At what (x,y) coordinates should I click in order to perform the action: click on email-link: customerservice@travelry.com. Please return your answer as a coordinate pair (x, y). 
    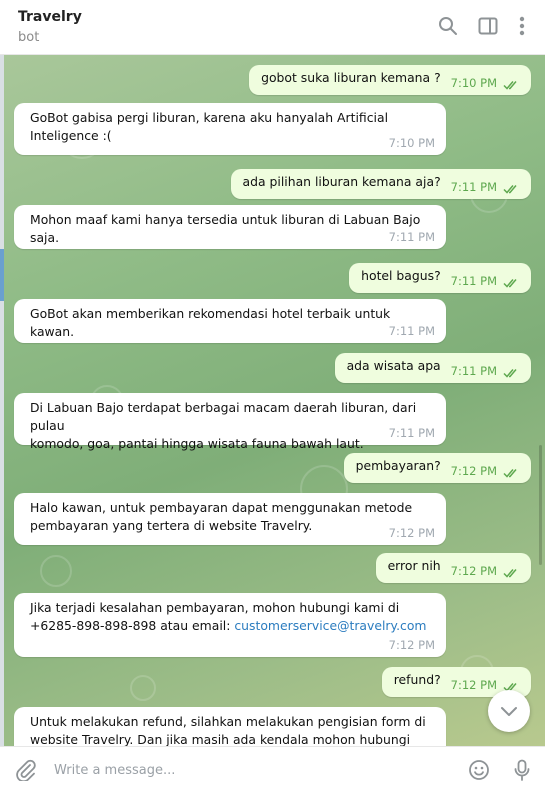
    Looking at the image, I should click on (330, 625).